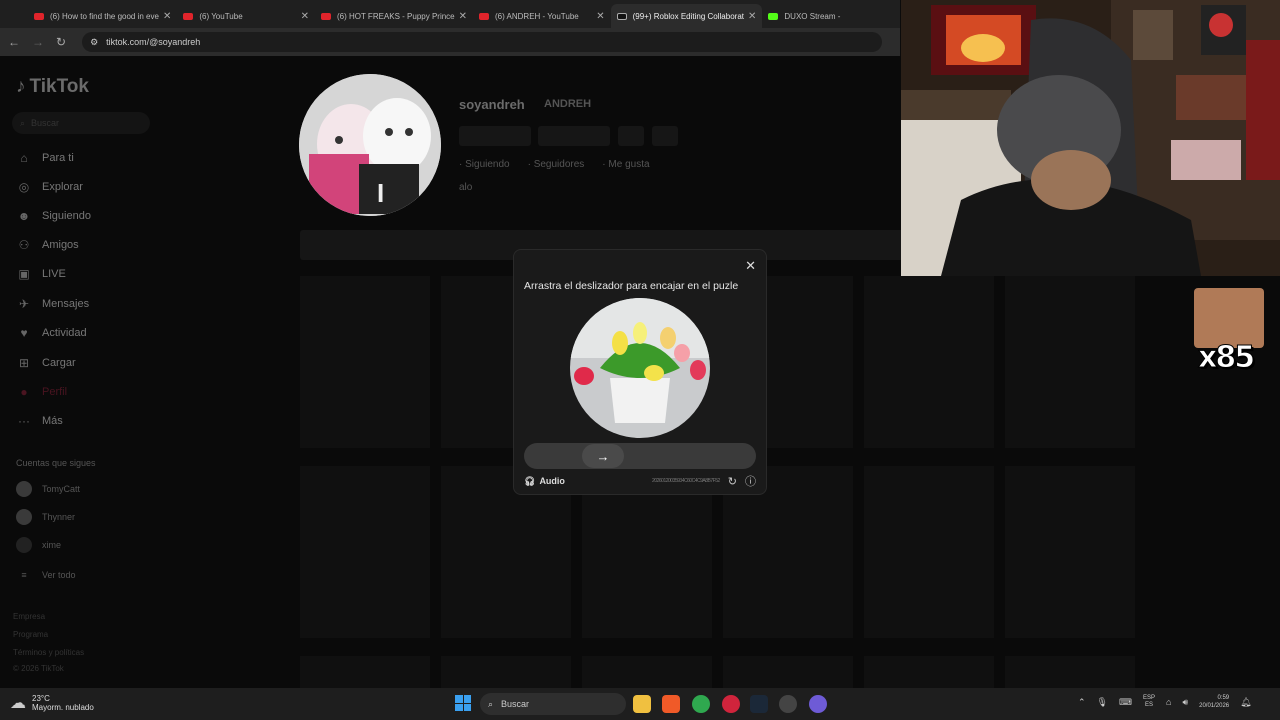  I want to click on stat-following: · Siguiendo, so click(484, 164).